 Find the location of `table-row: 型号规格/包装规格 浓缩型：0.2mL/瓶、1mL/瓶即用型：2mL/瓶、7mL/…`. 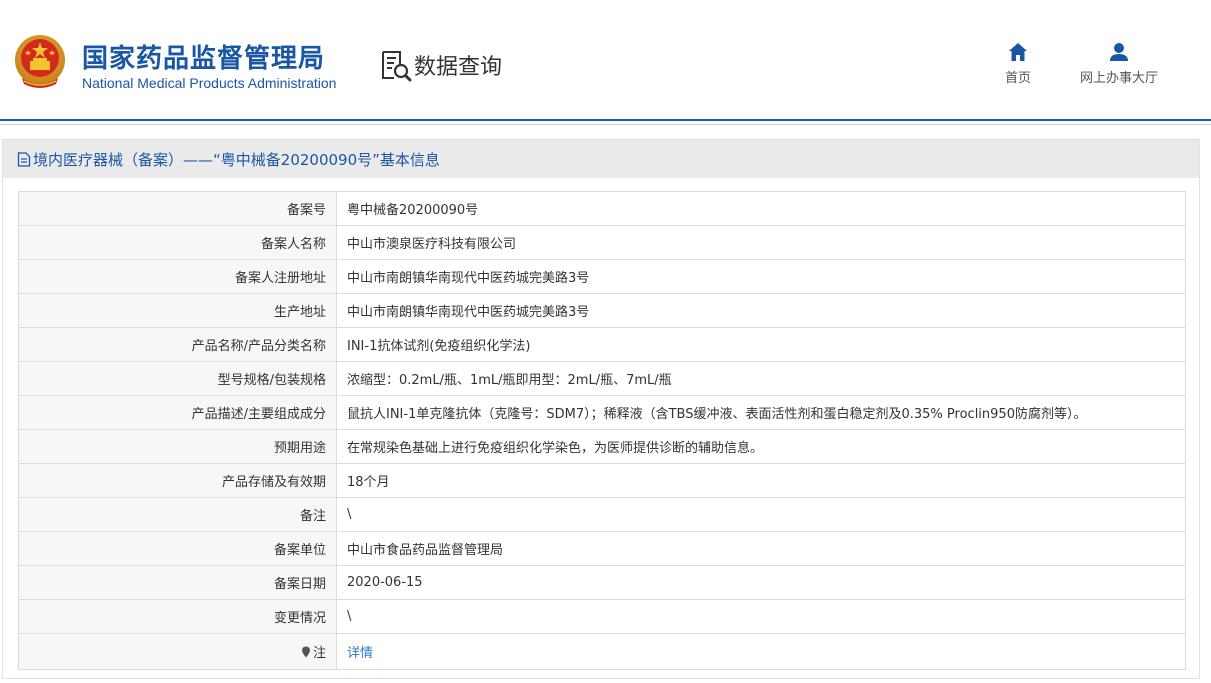

table-row: 型号规格/包装规格 浓缩型：0.2mL/瓶、1mL/瓶即用型：2mL/瓶、7mL/… is located at coordinates (602, 378).